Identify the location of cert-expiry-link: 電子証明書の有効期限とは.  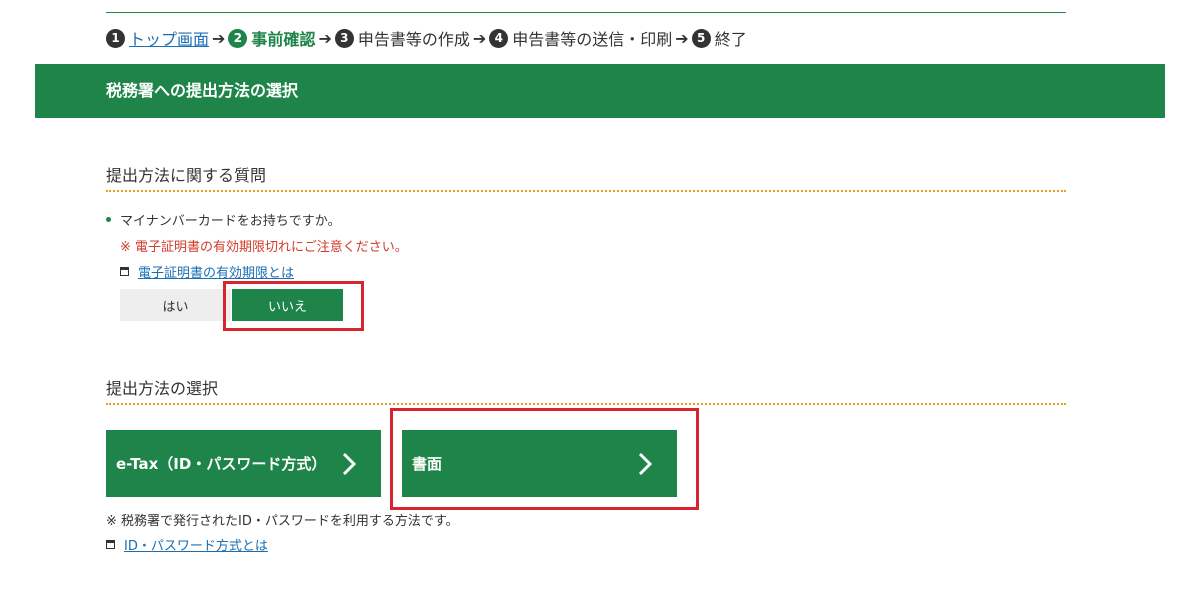
(216, 271).